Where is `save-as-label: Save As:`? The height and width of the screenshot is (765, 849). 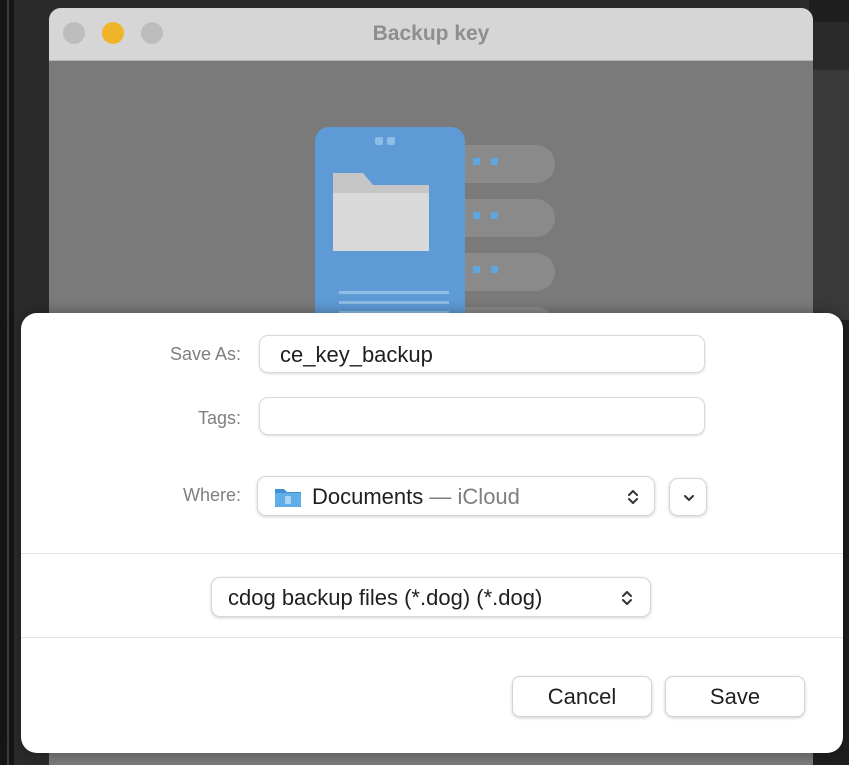
save-as-label: Save As: is located at coordinates (205, 354).